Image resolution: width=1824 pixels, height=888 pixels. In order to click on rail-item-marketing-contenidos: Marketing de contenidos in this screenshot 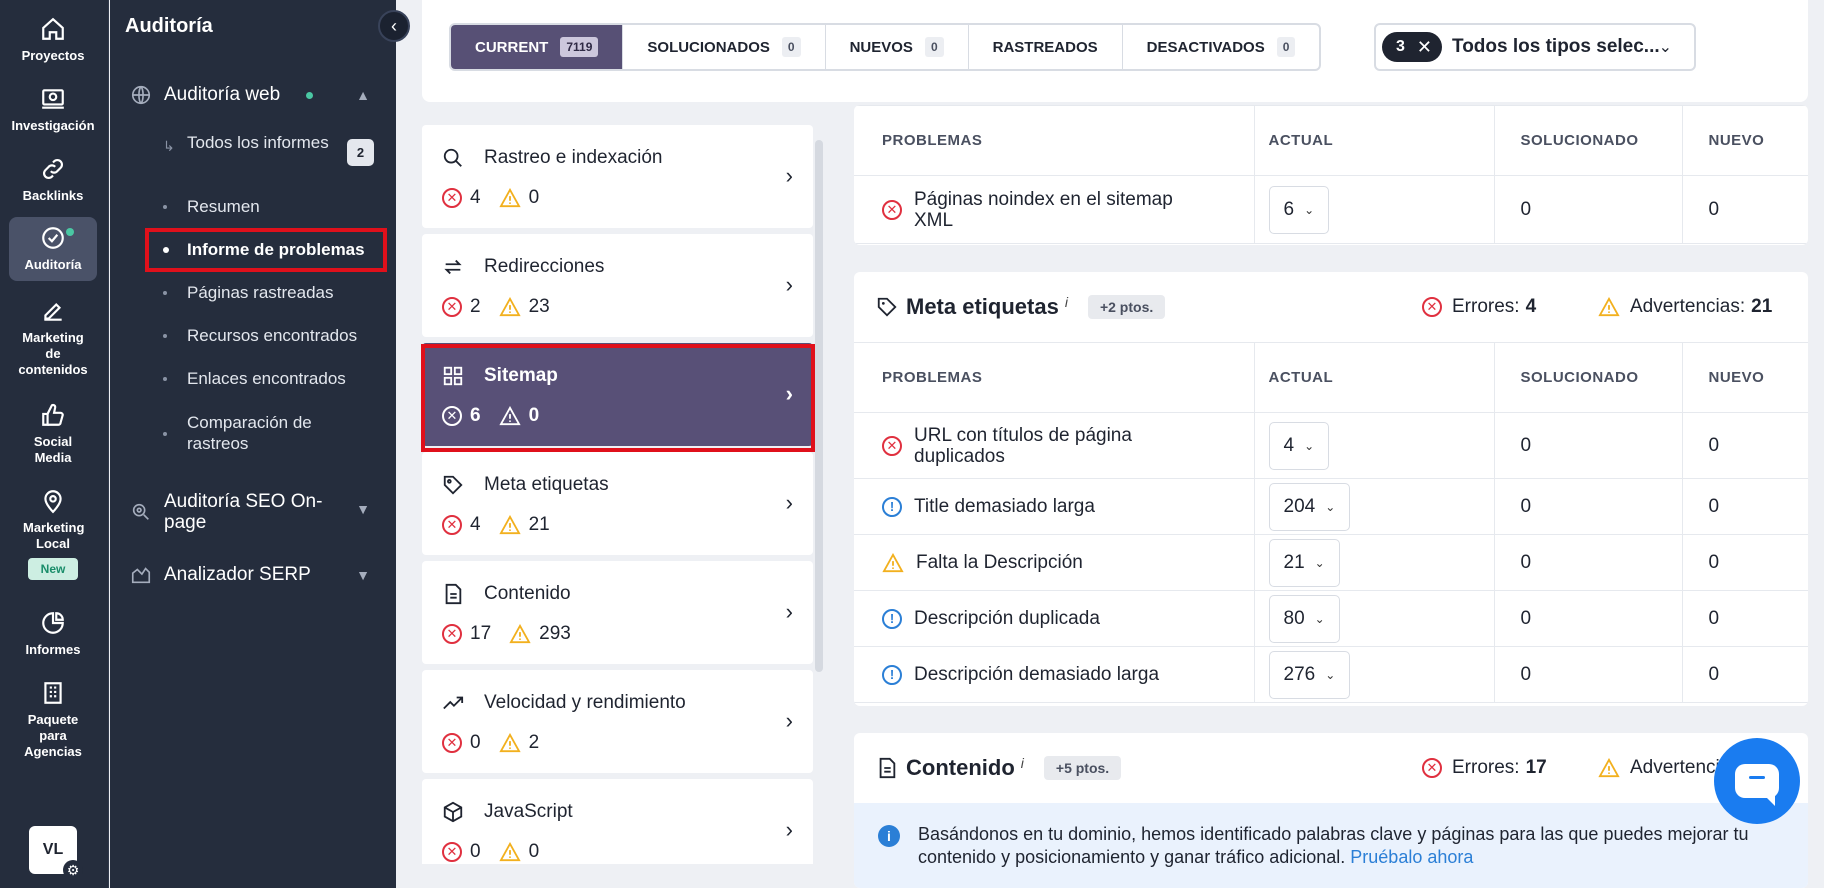, I will do `click(53, 338)`.